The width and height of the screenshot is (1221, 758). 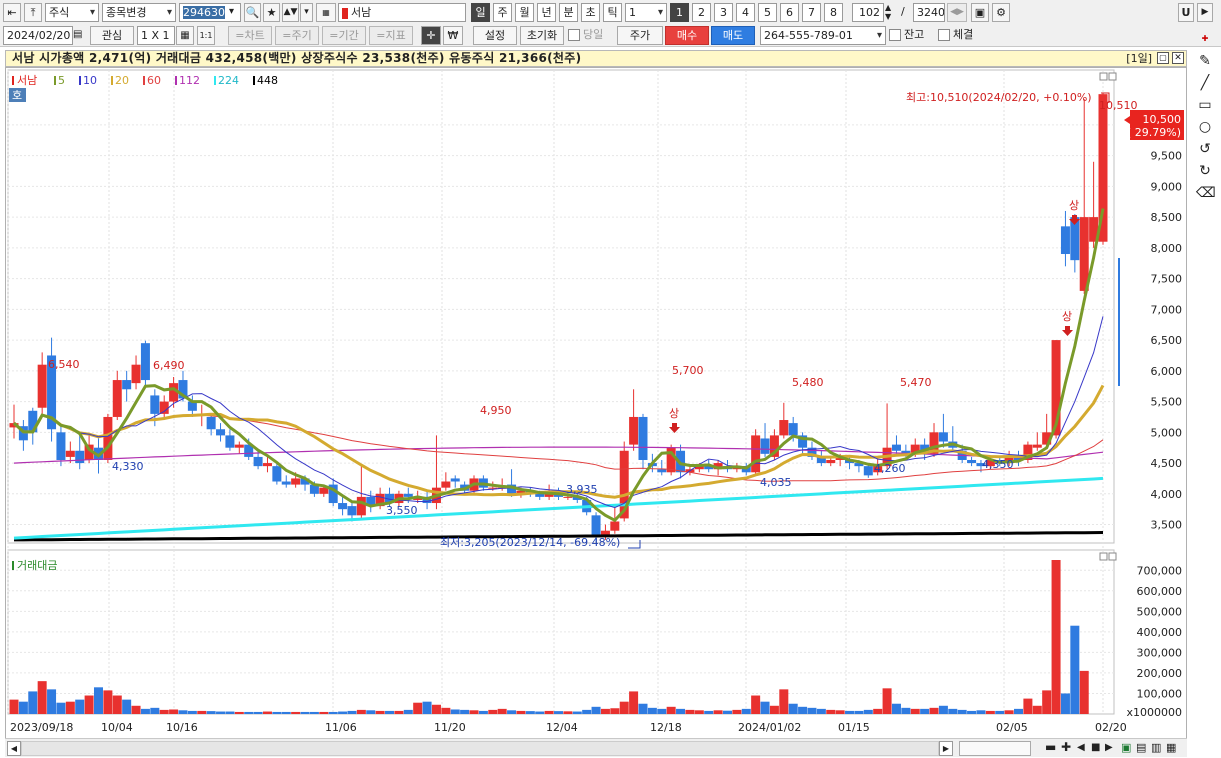 What do you see at coordinates (1205, 127) in the screenshot?
I see `circle-icon: ○` at bounding box center [1205, 127].